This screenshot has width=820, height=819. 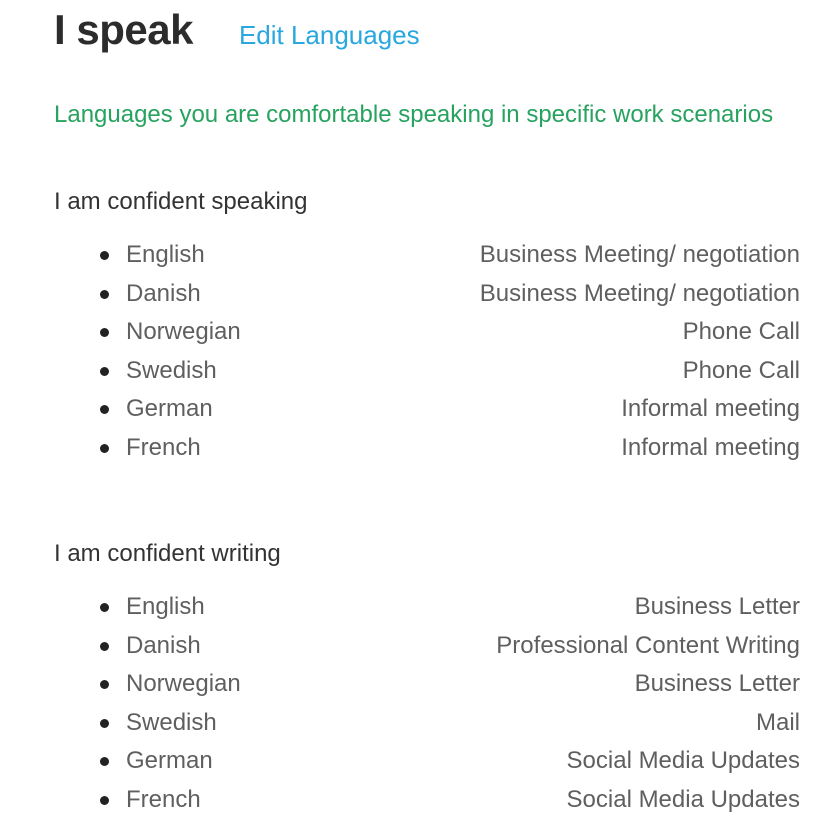 What do you see at coordinates (450, 409) in the screenshot?
I see `list-item: German Informal meeting` at bounding box center [450, 409].